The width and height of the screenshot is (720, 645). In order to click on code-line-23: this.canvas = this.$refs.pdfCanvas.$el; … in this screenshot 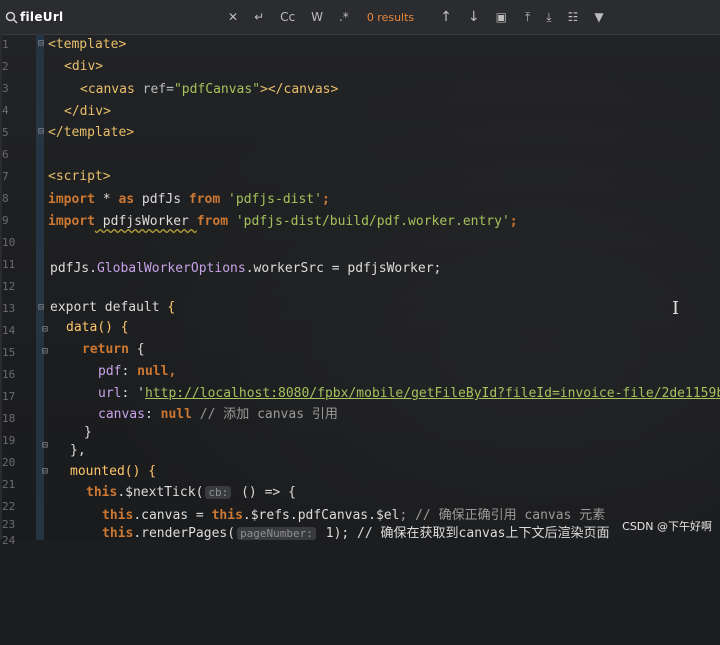, I will do `click(353, 516)`.